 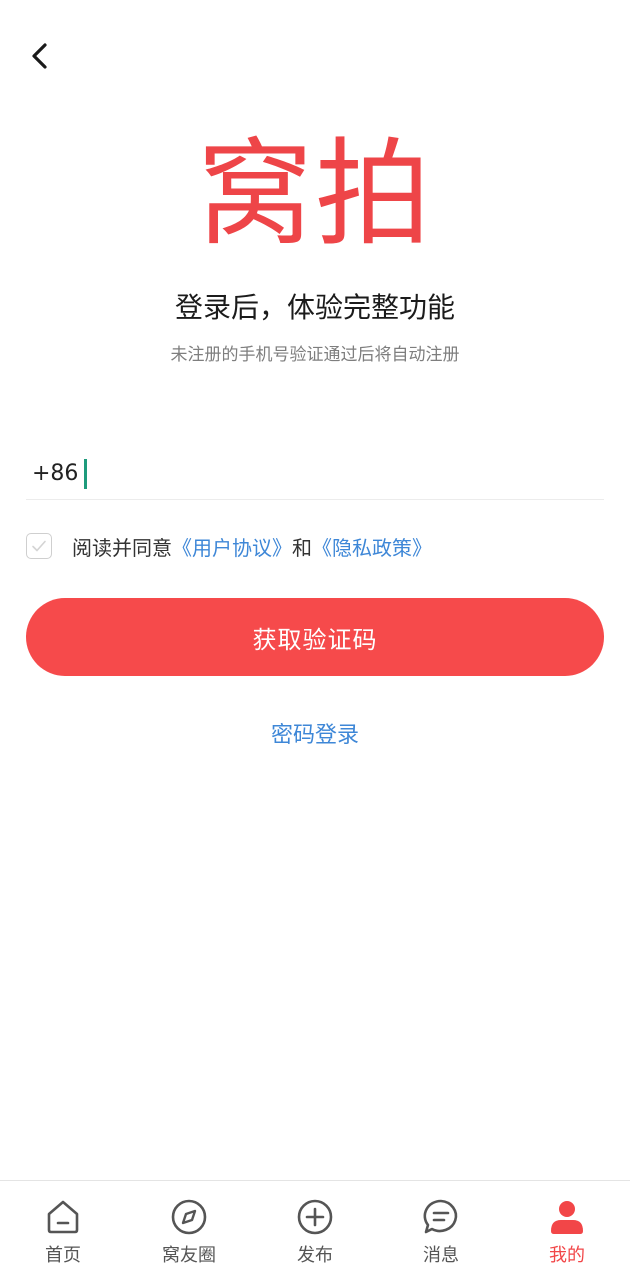 What do you see at coordinates (189, 1255) in the screenshot?
I see `tab-label: 窝友圈` at bounding box center [189, 1255].